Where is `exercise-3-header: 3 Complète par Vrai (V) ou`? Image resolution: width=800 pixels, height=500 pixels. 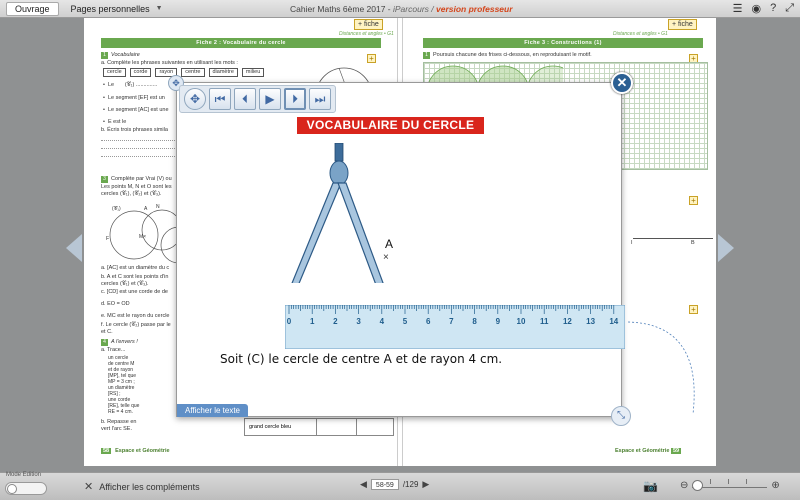 exercise-3-header: 3 Complète par Vrai (V) ou is located at coordinates (136, 179).